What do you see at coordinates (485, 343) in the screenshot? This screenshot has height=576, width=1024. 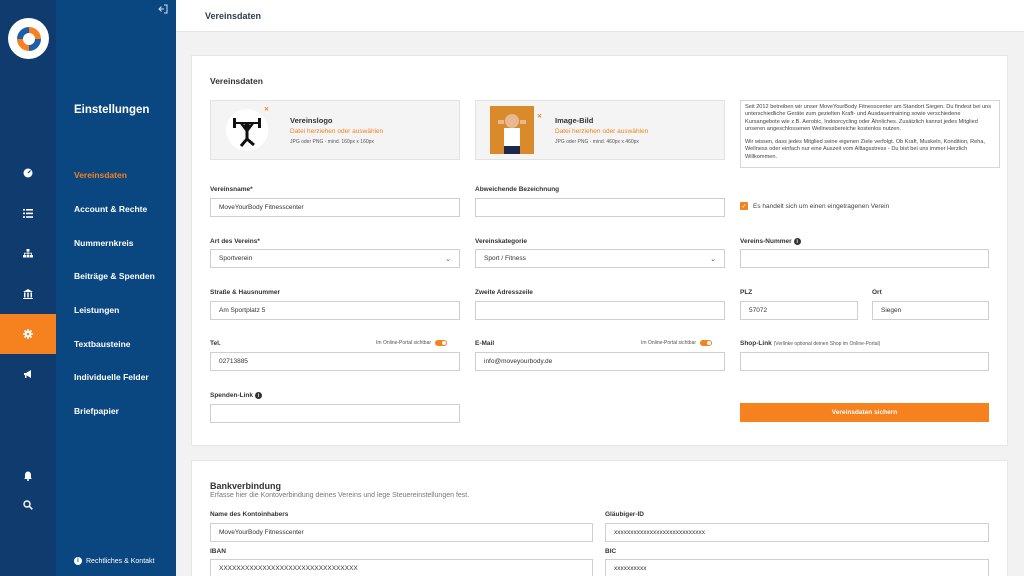 I see `email-label: E-Mail` at bounding box center [485, 343].